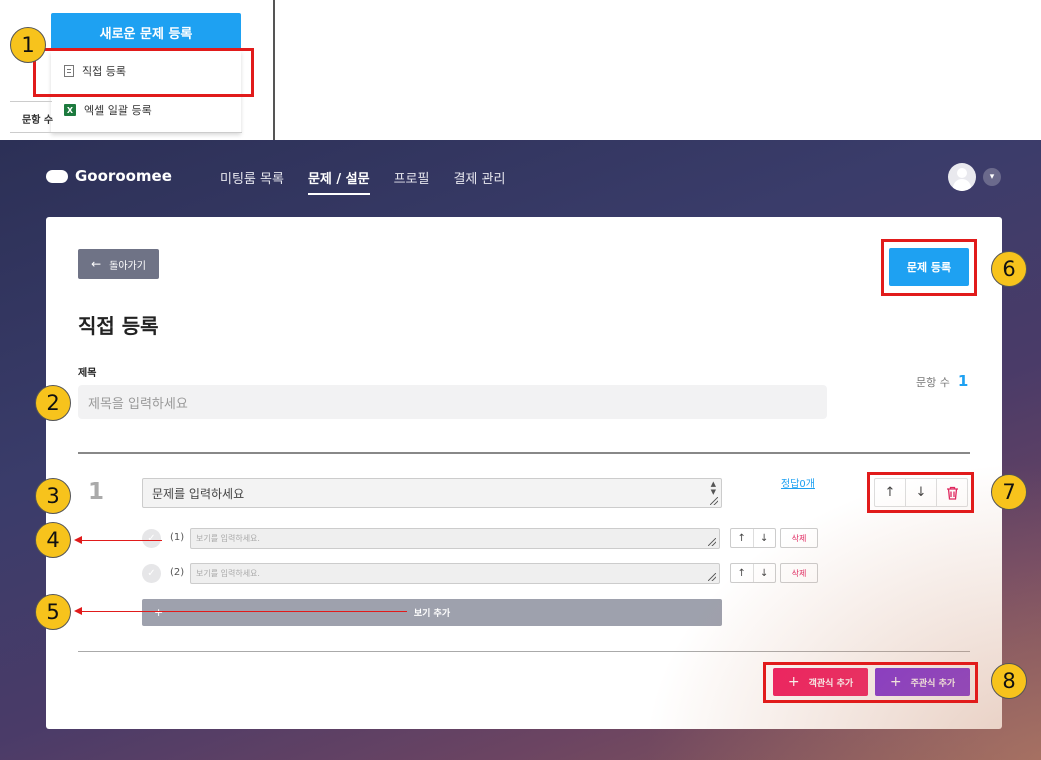 Image resolution: width=1041 pixels, height=760 pixels. I want to click on top-nav: Gooroomee 미팅룸 목록 문제 / 설문 프로필 결제 관리 ▾, so click(520, 178).